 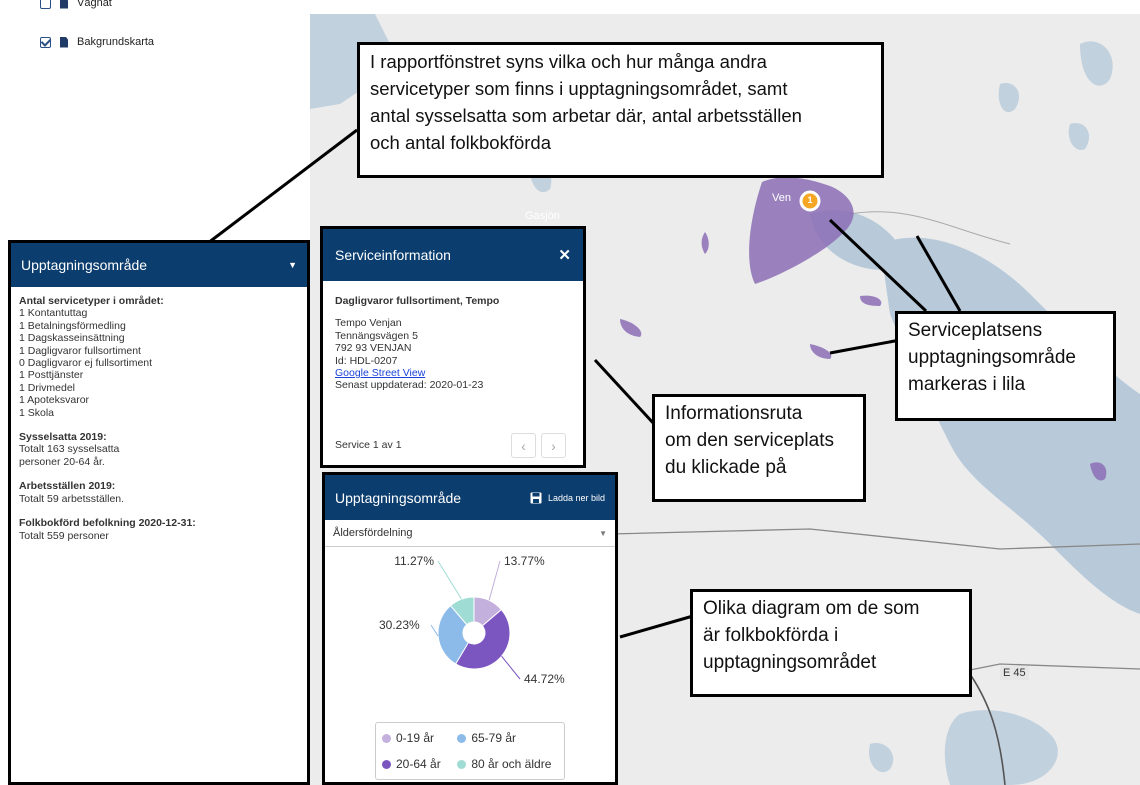 I want to click on service-info-title: Serviceinformation, so click(x=393, y=255).